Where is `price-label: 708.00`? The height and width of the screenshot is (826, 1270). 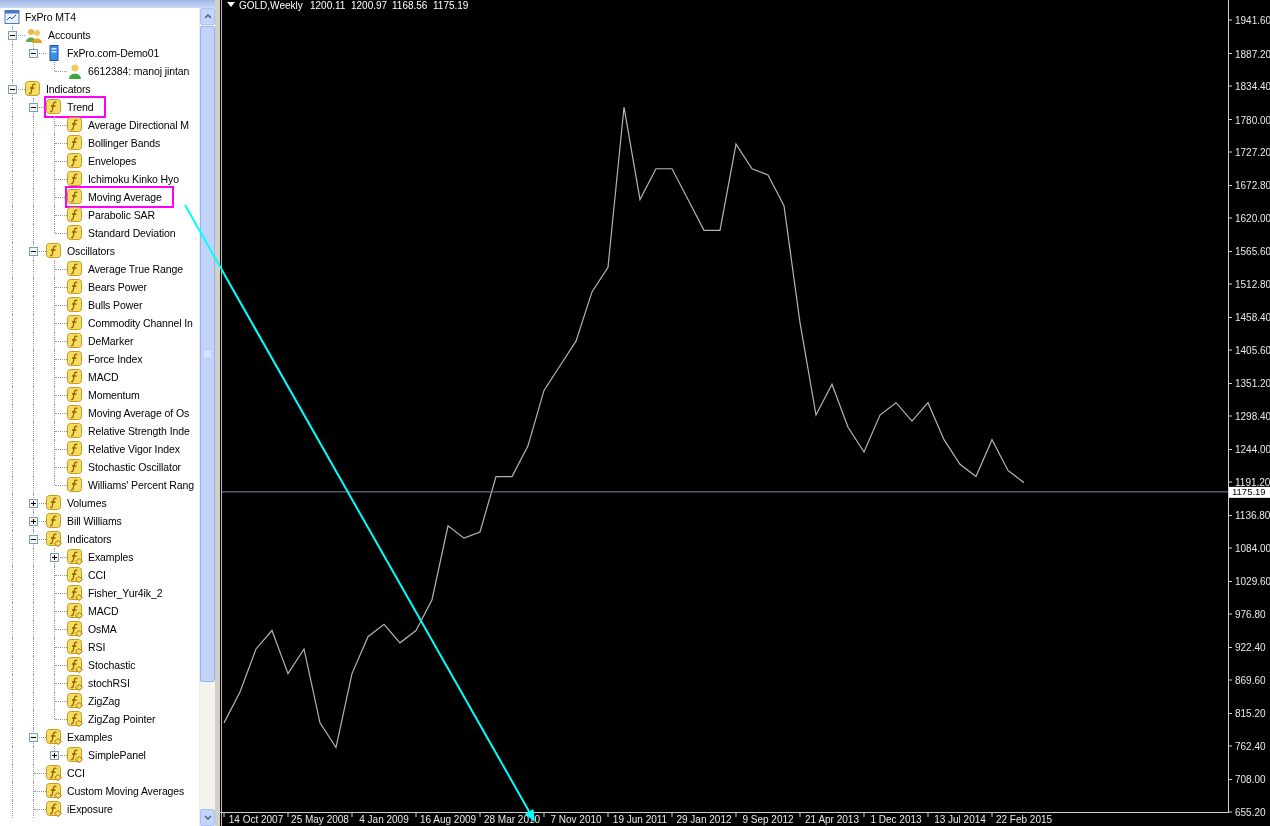
price-label: 708.00 is located at coordinates (1250, 780).